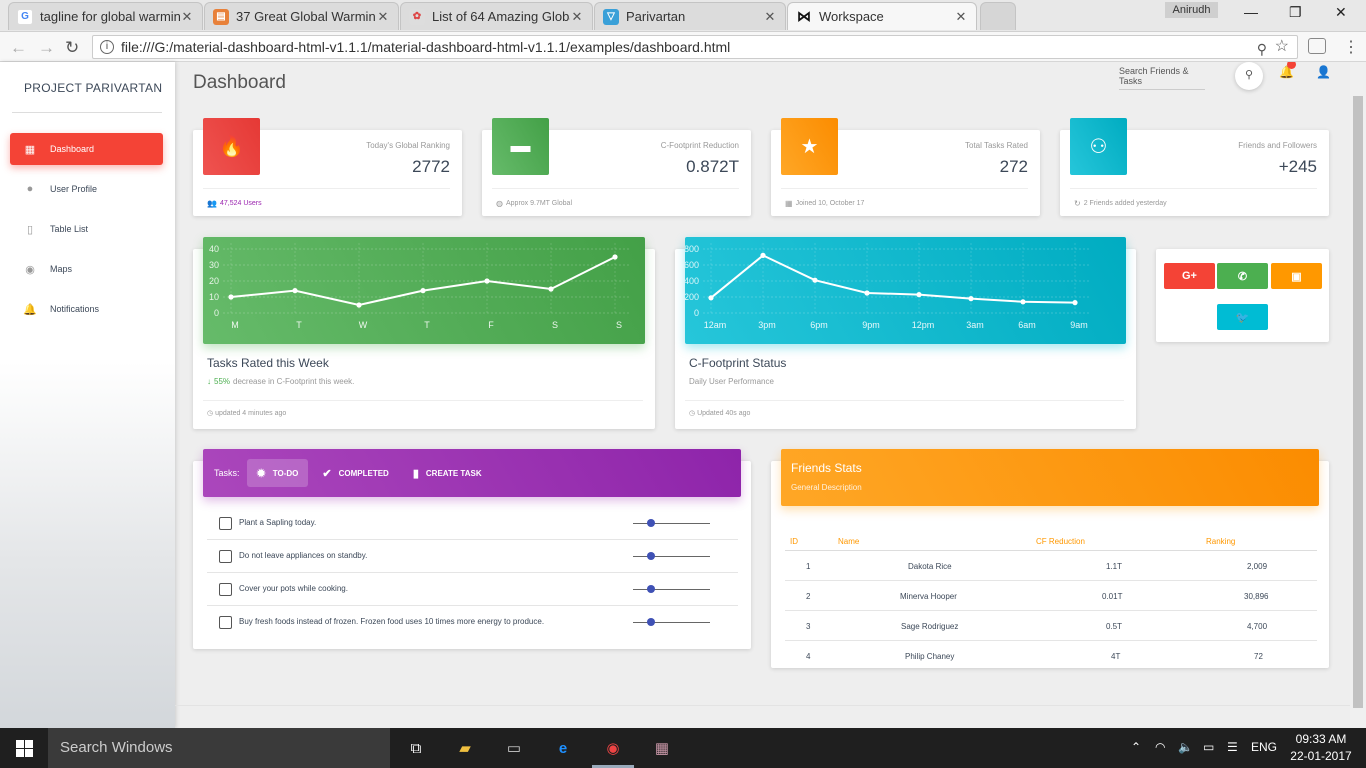 Image resolution: width=1366 pixels, height=768 pixels. What do you see at coordinates (86, 229) in the screenshot?
I see `sidebar-item-table-list: ▯ Table List` at bounding box center [86, 229].